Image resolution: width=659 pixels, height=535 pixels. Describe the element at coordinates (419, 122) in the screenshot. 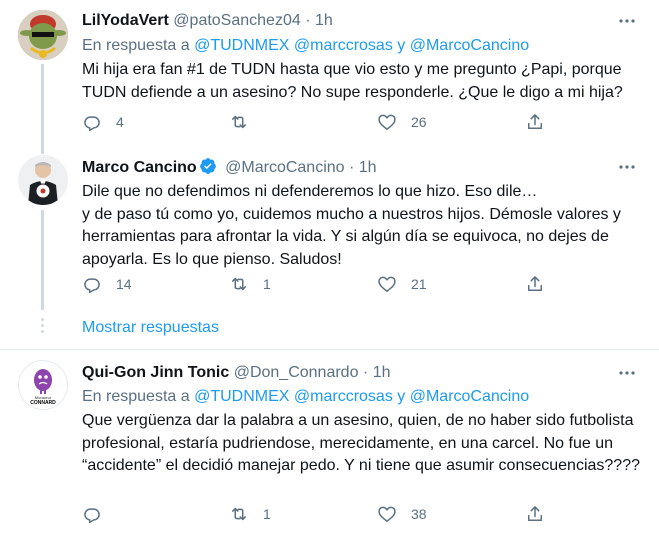

I see `like-count: 26` at that location.